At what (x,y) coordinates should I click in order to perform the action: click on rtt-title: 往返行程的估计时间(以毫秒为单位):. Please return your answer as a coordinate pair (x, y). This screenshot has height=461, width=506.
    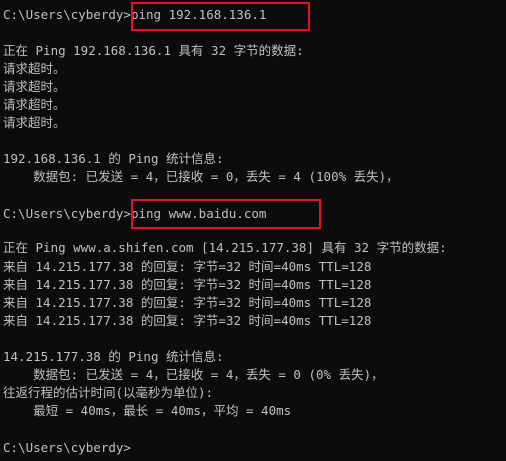
    Looking at the image, I should click on (108, 392).